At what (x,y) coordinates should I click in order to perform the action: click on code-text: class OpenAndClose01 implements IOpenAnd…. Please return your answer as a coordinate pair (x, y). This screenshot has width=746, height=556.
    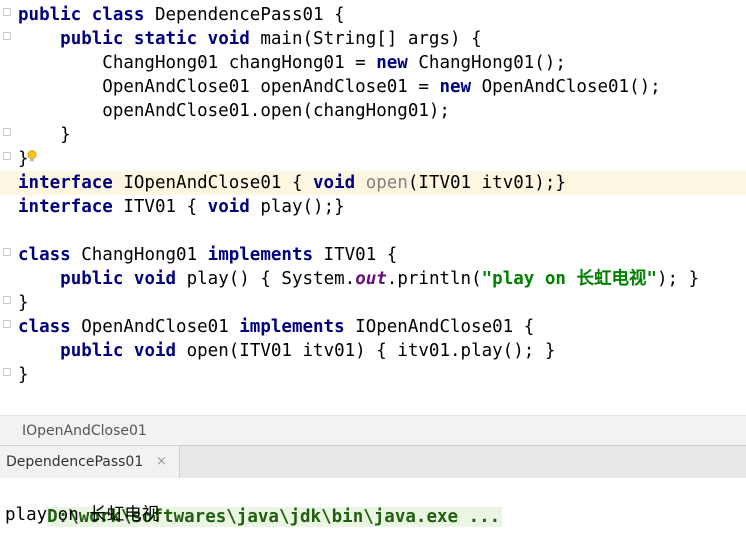
    Looking at the image, I should click on (276, 327).